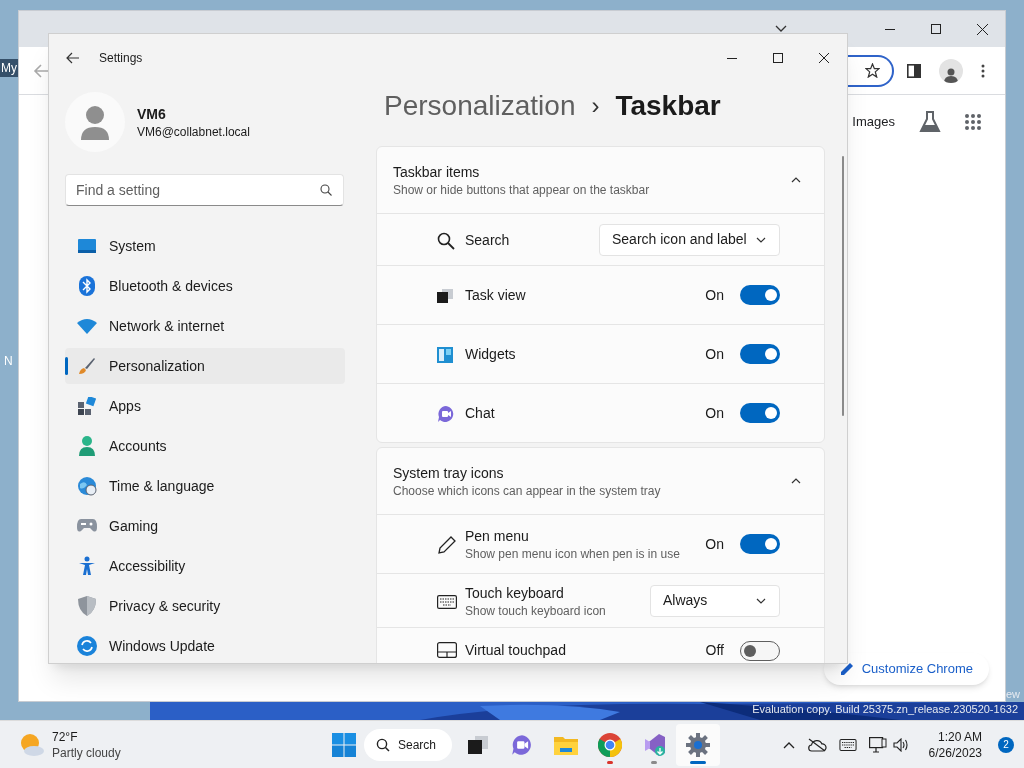  Describe the element at coordinates (610, 744) in the screenshot. I see `browser-logo-icon` at that location.